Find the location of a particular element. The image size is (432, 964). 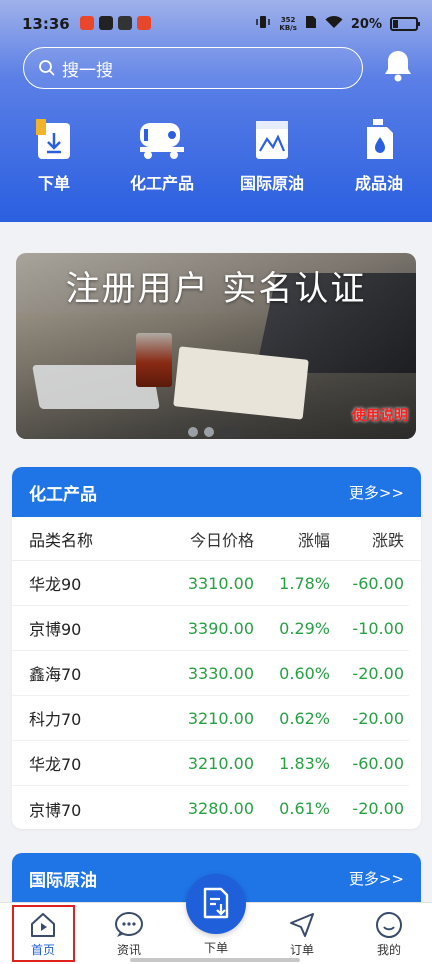

nav-label: 下单 is located at coordinates (215, 948).